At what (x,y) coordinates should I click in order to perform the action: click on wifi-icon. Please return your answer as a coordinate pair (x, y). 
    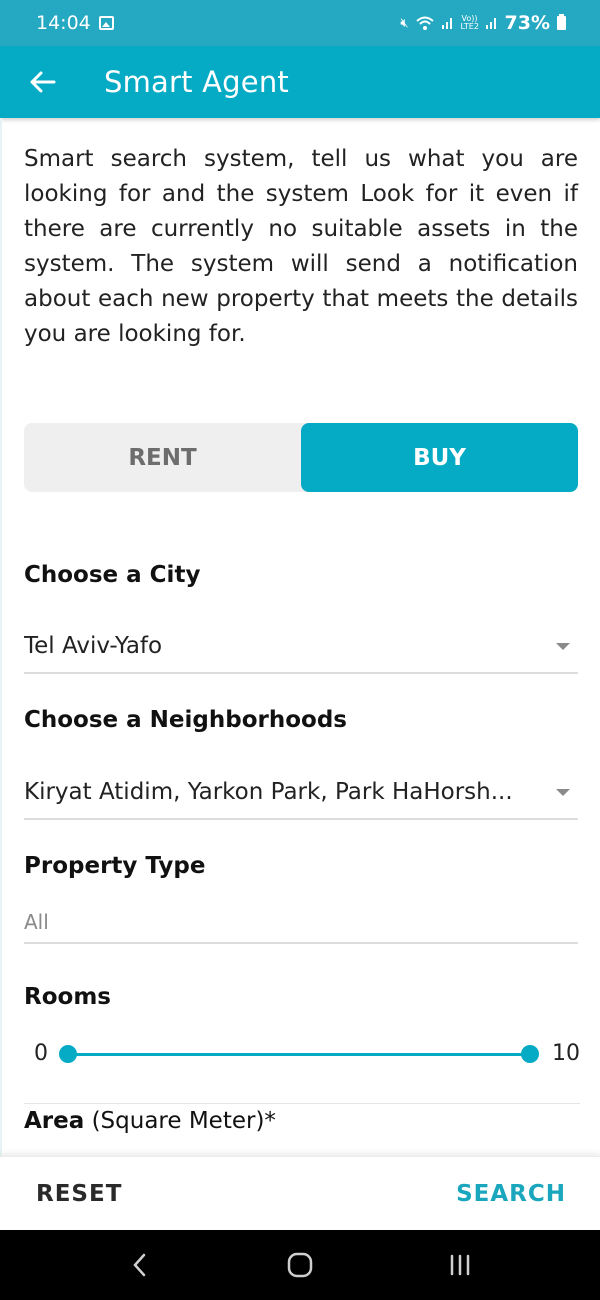
    Looking at the image, I should click on (424, 23).